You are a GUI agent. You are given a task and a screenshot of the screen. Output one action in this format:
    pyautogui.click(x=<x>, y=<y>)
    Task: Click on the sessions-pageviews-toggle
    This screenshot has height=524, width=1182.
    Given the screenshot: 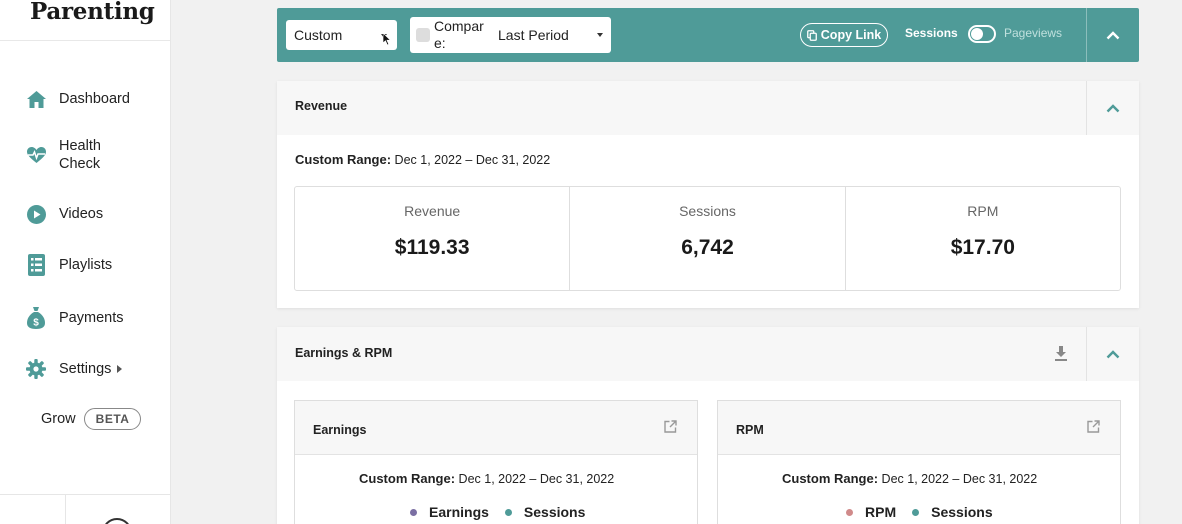 What is the action you would take?
    pyautogui.click(x=982, y=34)
    